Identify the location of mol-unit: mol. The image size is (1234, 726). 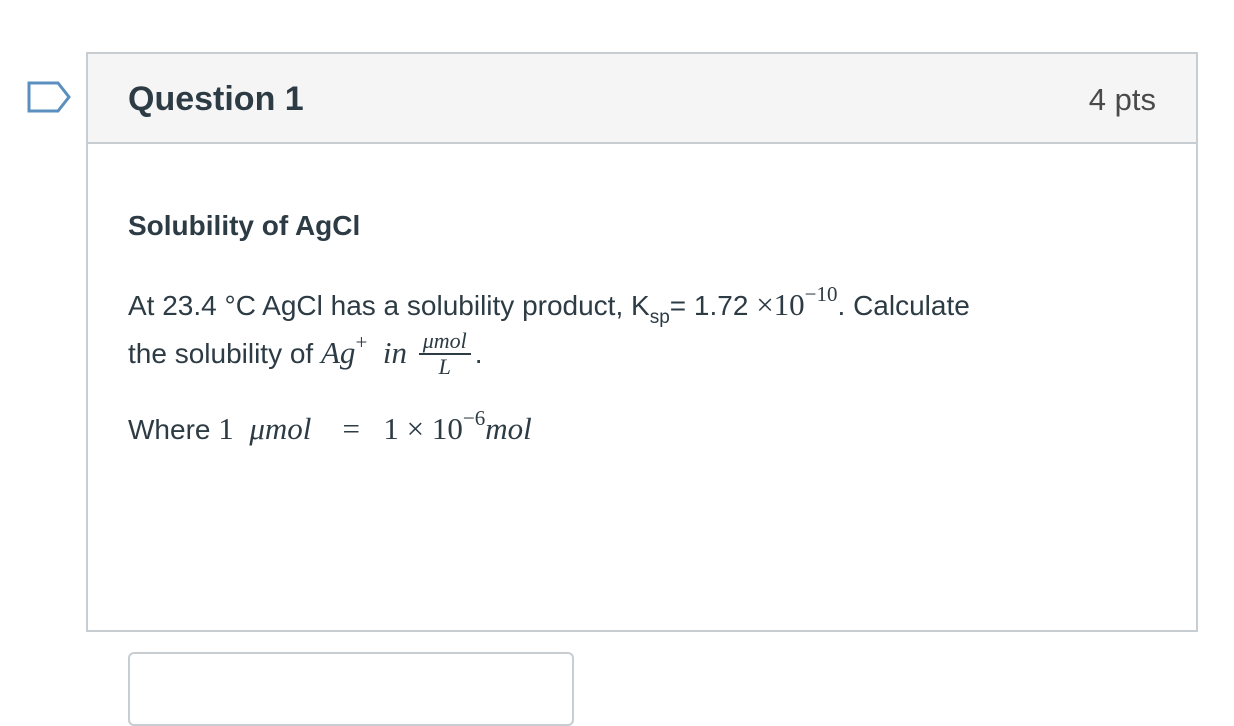
(508, 428).